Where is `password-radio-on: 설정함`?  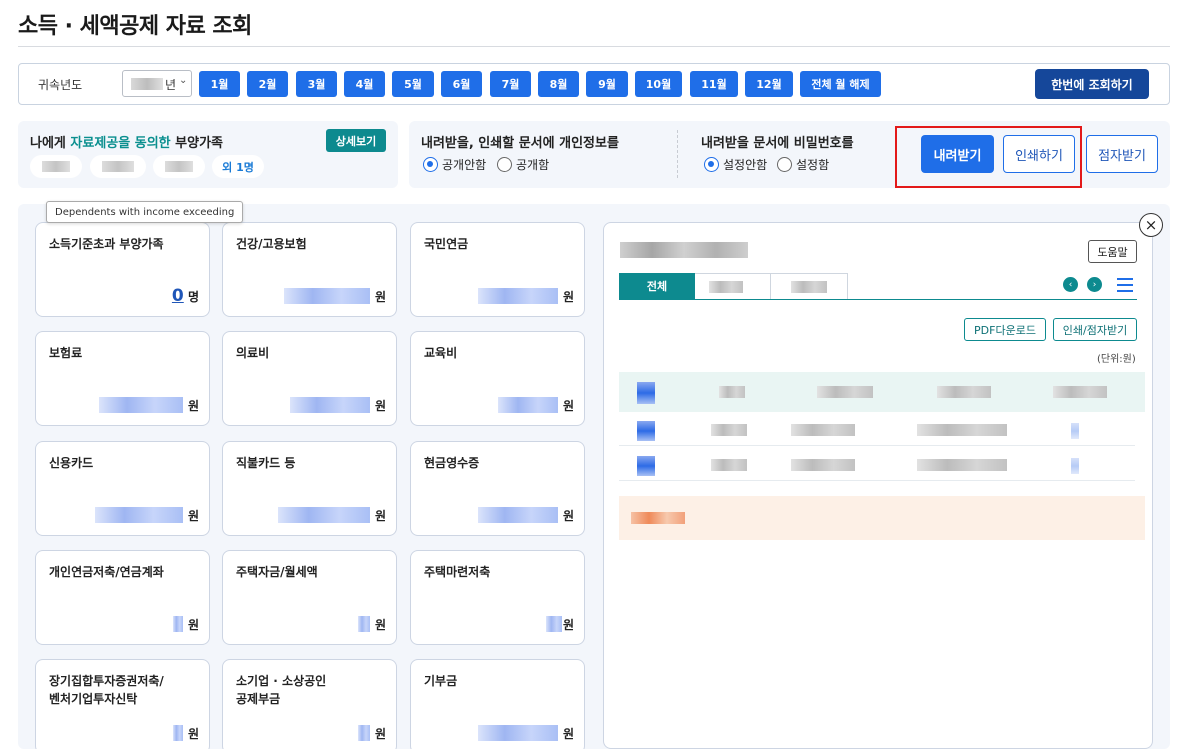 password-radio-on: 설정함 is located at coordinates (803, 164).